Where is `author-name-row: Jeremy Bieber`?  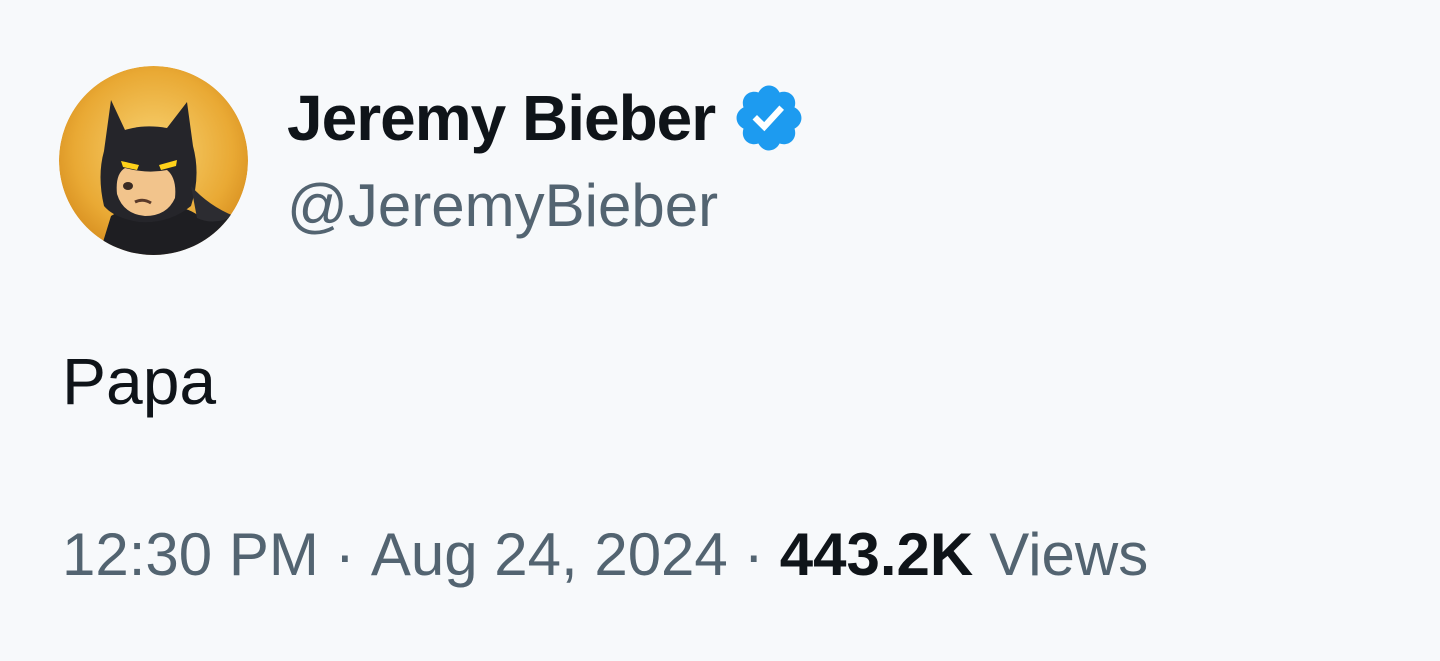 author-name-row: Jeremy Bieber is located at coordinates (547, 118).